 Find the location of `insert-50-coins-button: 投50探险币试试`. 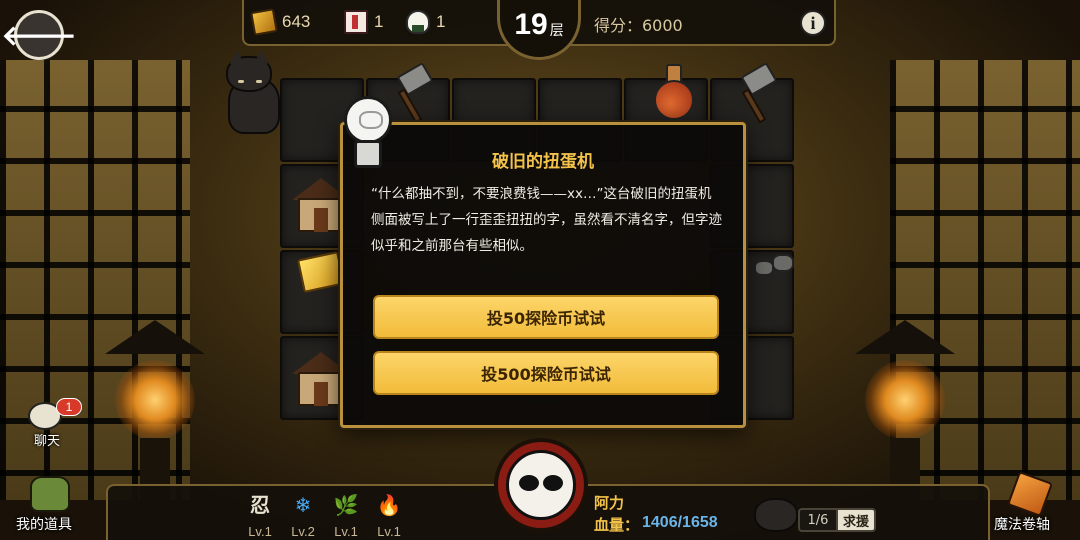

insert-50-coins-button: 投50探险币试试 is located at coordinates (546, 317).